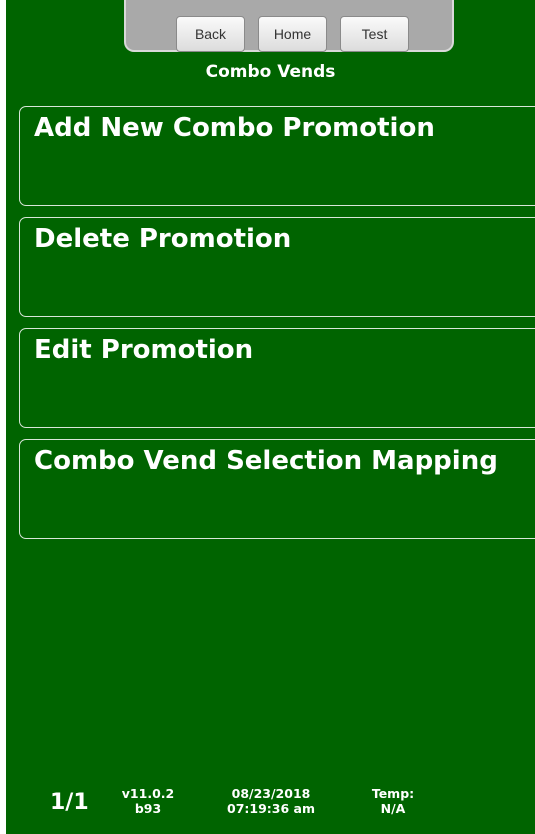  I want to click on home-button: Home, so click(292, 34).